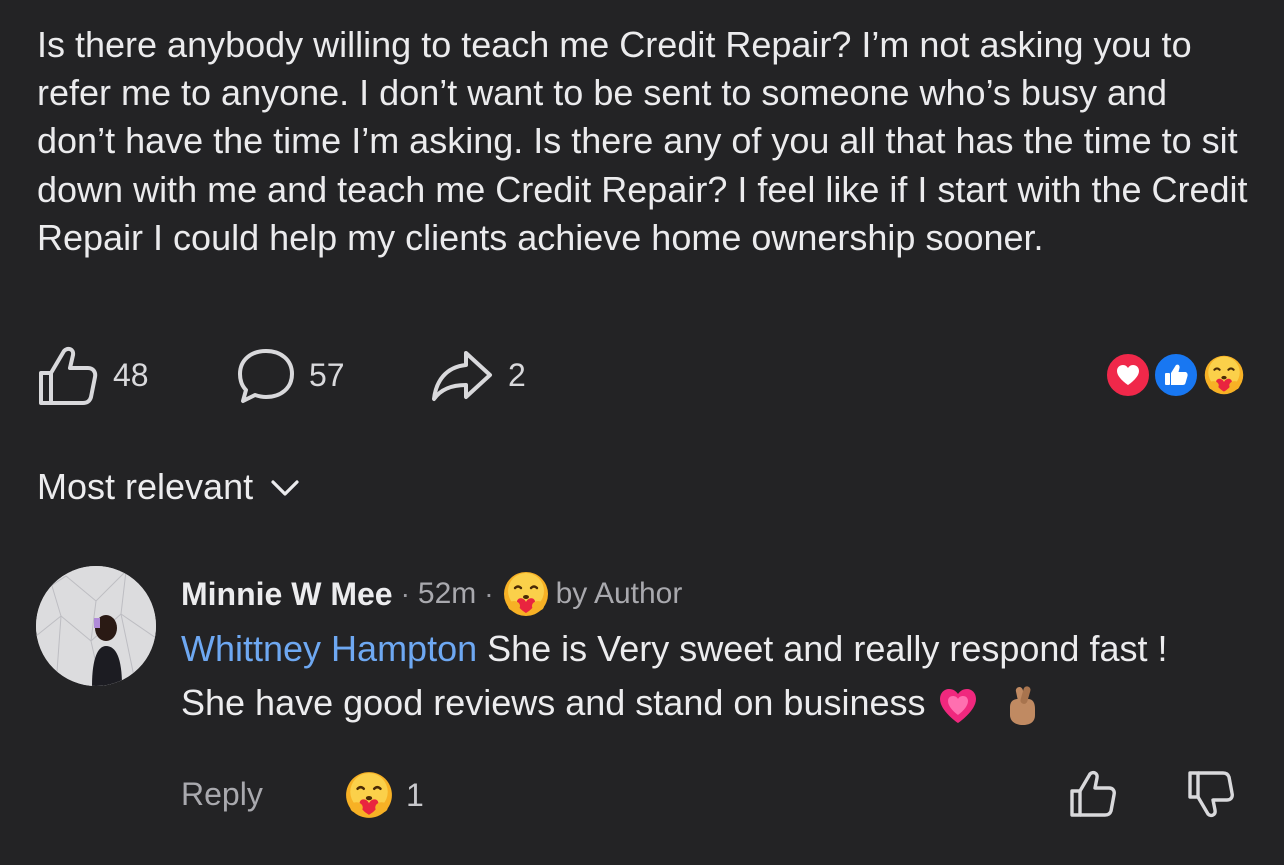 The width and height of the screenshot is (1284, 865). Describe the element at coordinates (642, 375) in the screenshot. I see `post-action-bar: 48 57 2` at that location.